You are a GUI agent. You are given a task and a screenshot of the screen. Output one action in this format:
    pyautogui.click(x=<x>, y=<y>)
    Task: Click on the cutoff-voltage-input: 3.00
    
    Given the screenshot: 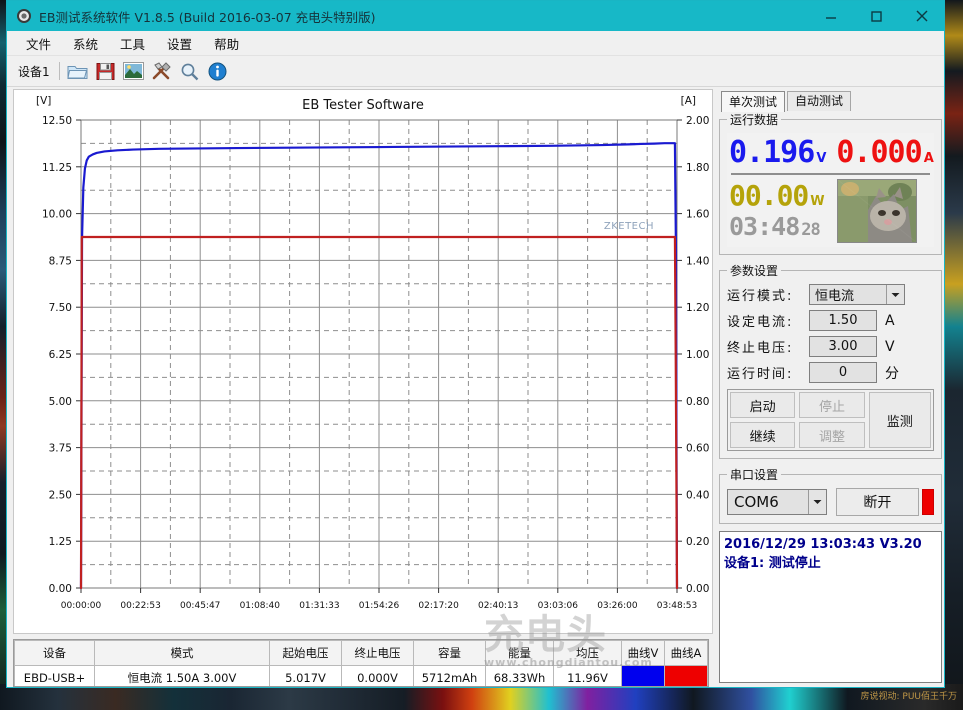 What is the action you would take?
    pyautogui.click(x=843, y=346)
    